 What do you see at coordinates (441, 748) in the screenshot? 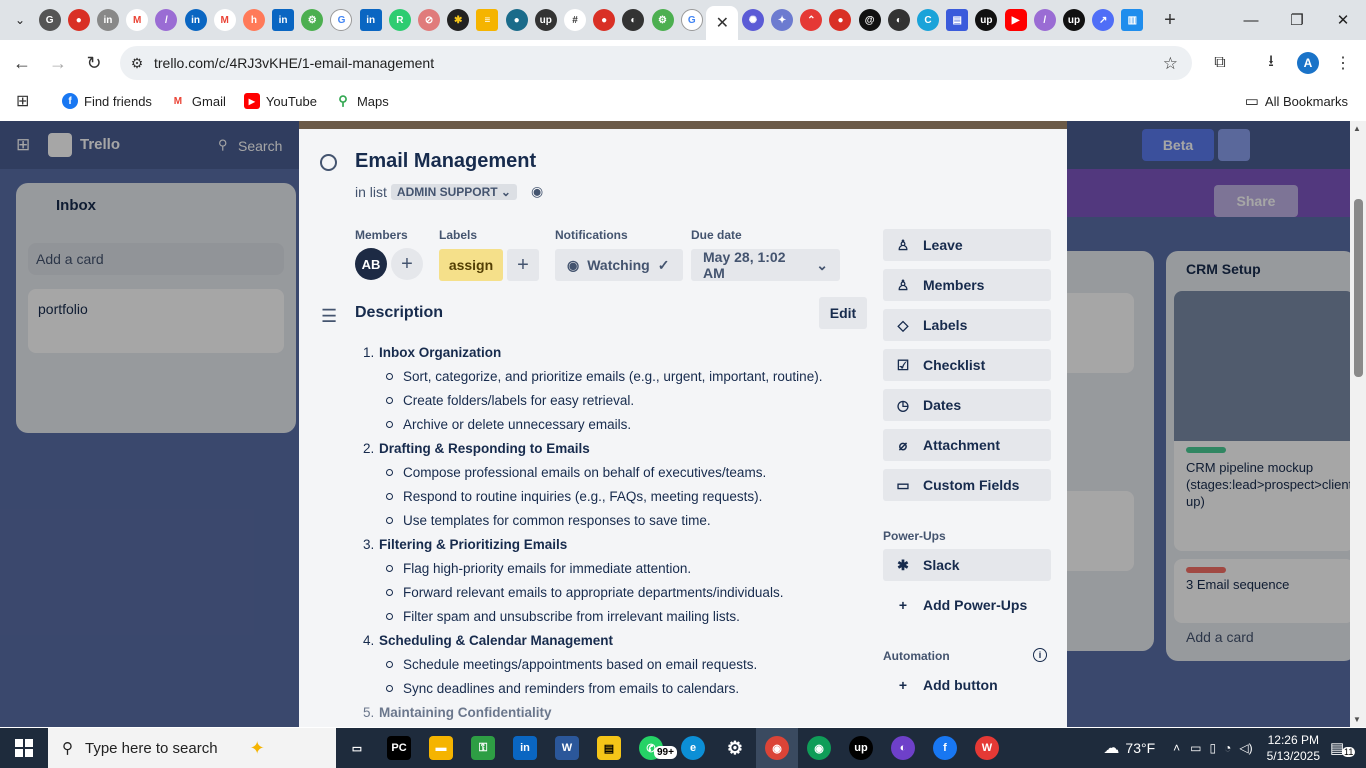
I see `file-explorer-icon: ▬` at bounding box center [441, 748].